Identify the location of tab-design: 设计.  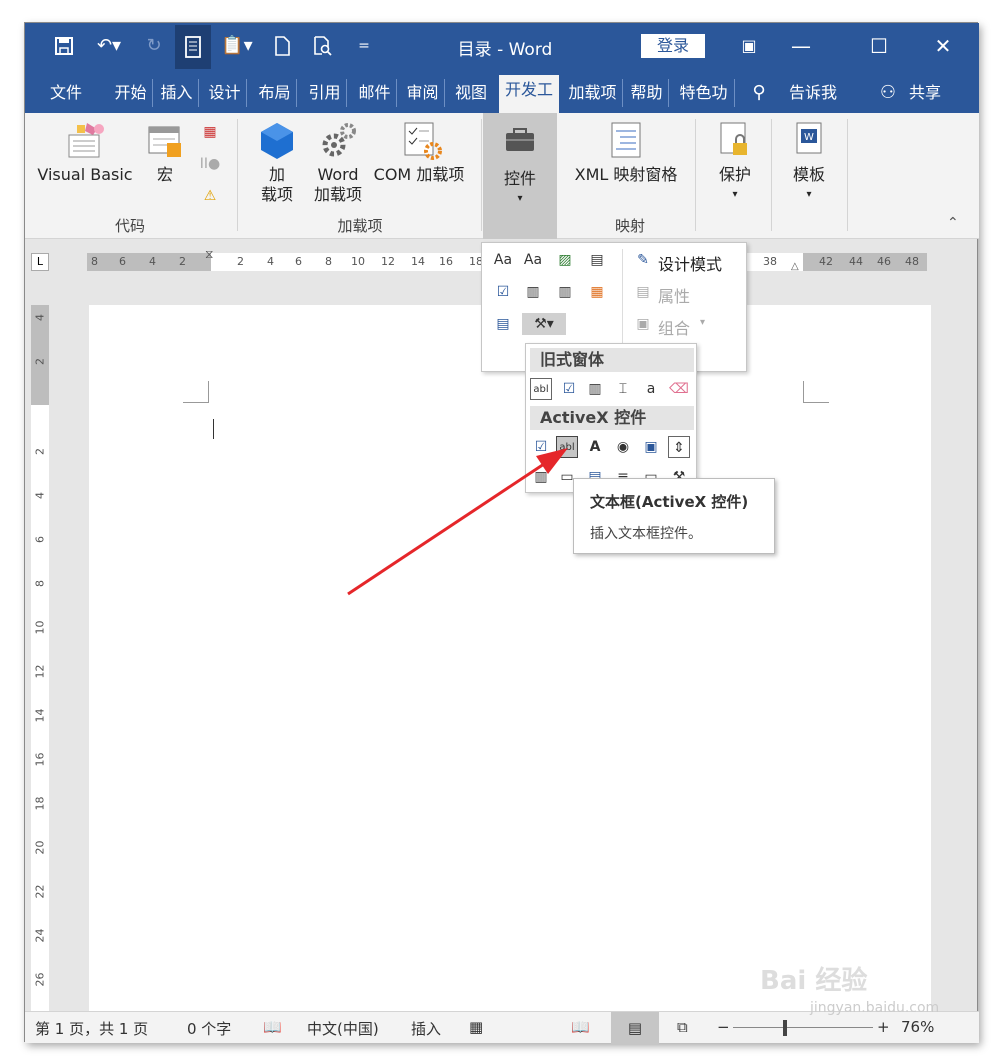
(225, 93).